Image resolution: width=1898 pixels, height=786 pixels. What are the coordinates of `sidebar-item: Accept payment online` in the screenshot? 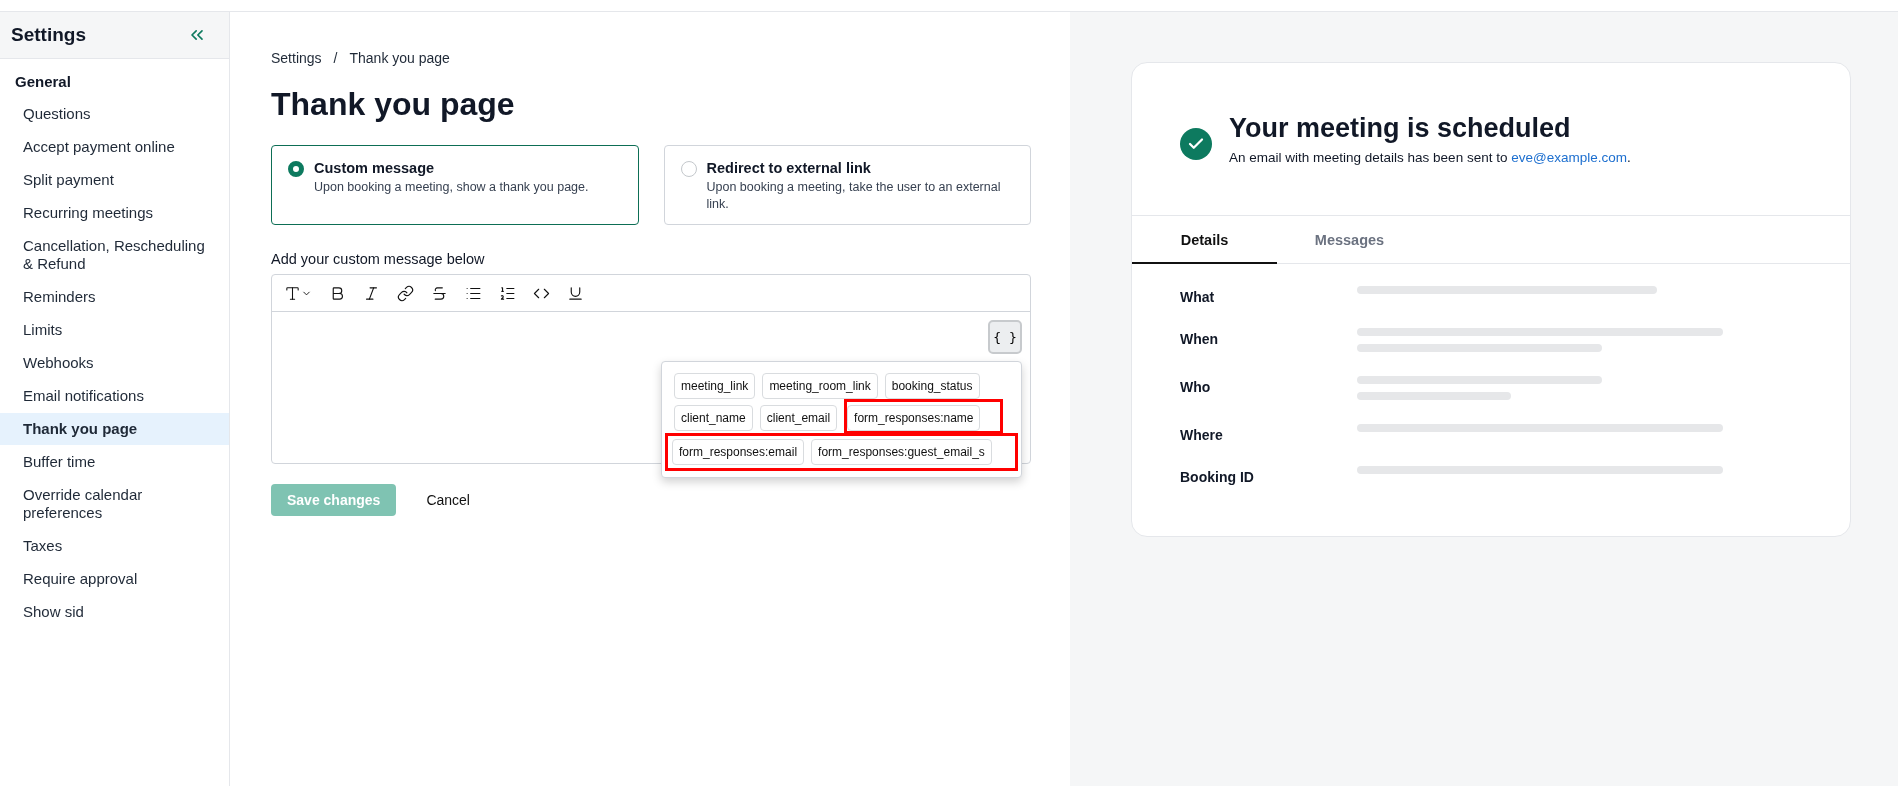 It's located at (114, 147).